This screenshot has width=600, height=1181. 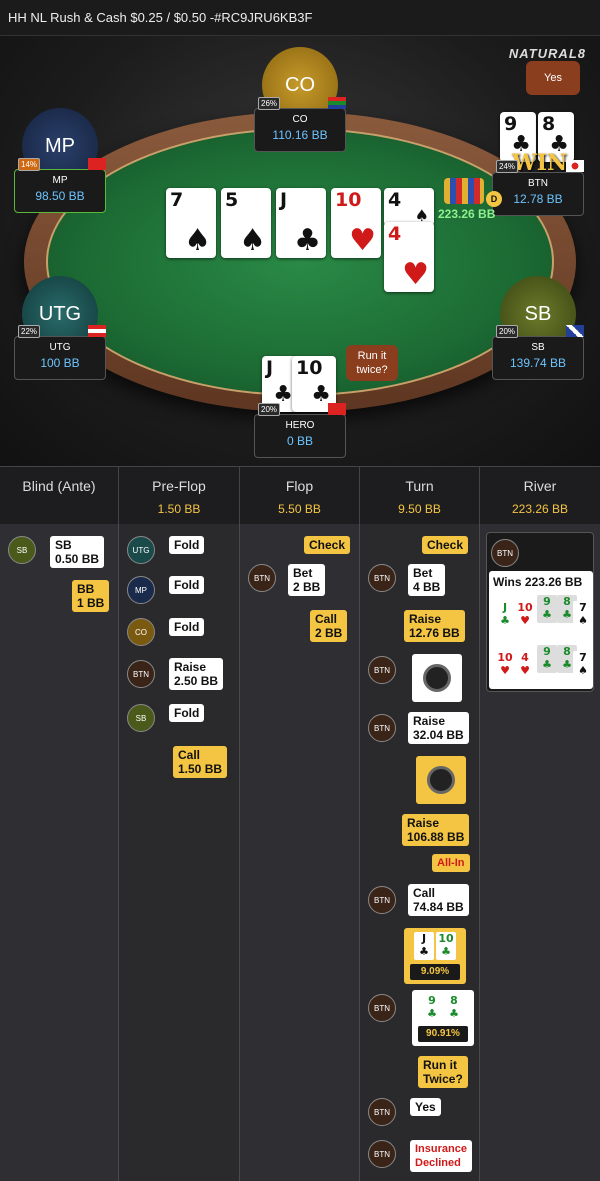 What do you see at coordinates (420, 496) in the screenshot?
I see `street-turn: Turn 9.50 BB` at bounding box center [420, 496].